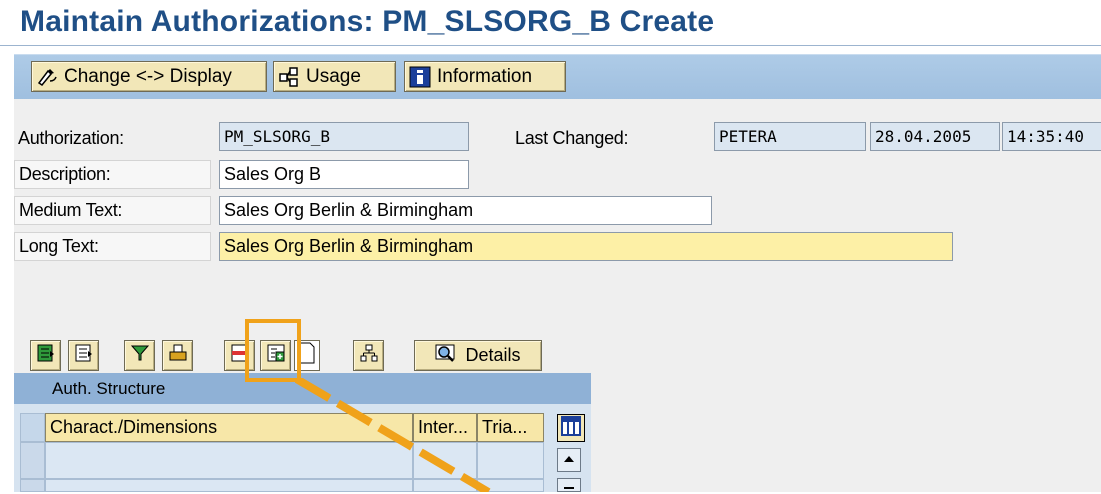  What do you see at coordinates (586, 246) in the screenshot?
I see `long-text-field: Sales Org Berlin & Birmingham` at bounding box center [586, 246].